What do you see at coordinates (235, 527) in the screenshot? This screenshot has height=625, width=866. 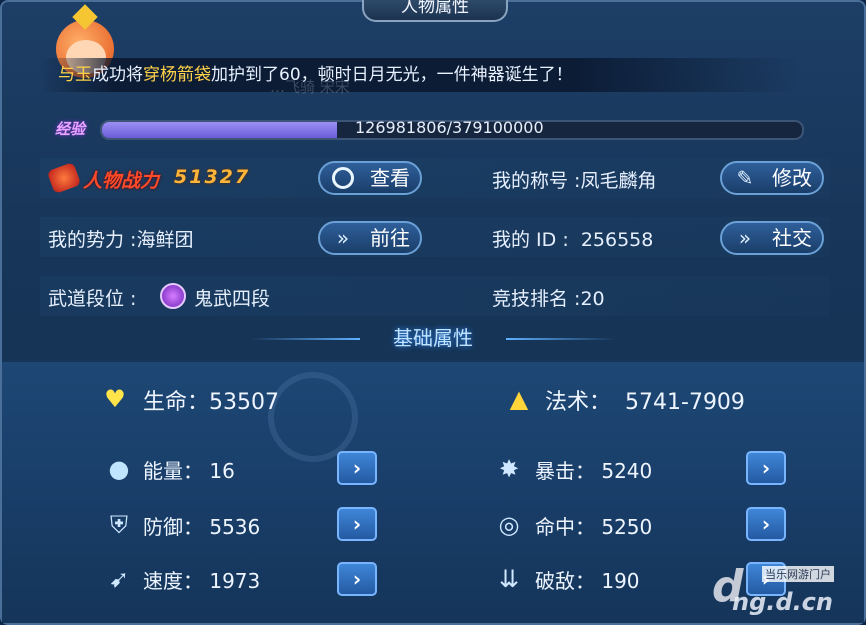 I see `defense-value: 5536` at bounding box center [235, 527].